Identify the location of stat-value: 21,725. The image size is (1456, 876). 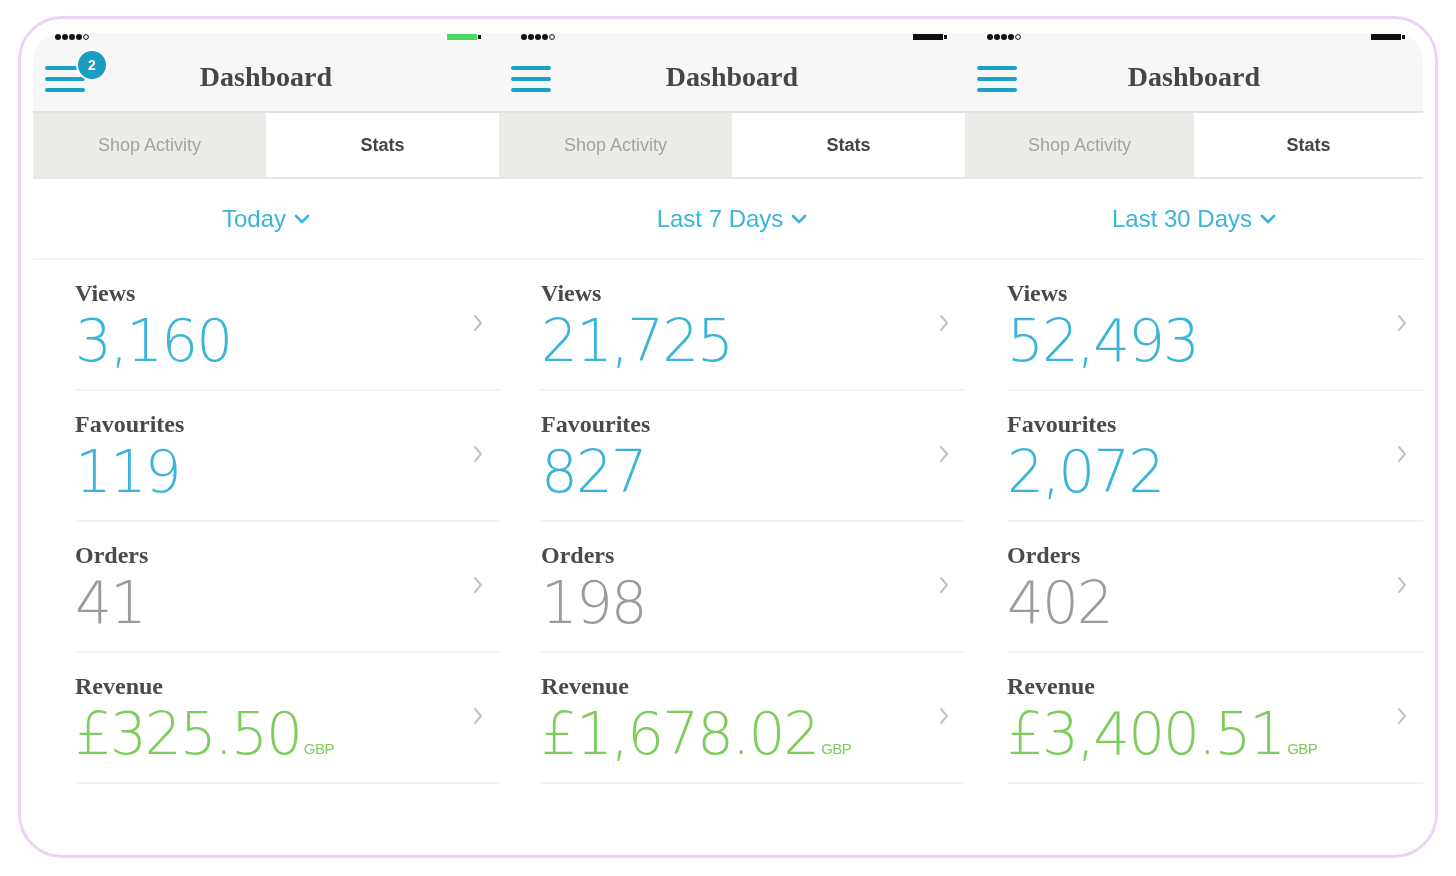
(636, 341).